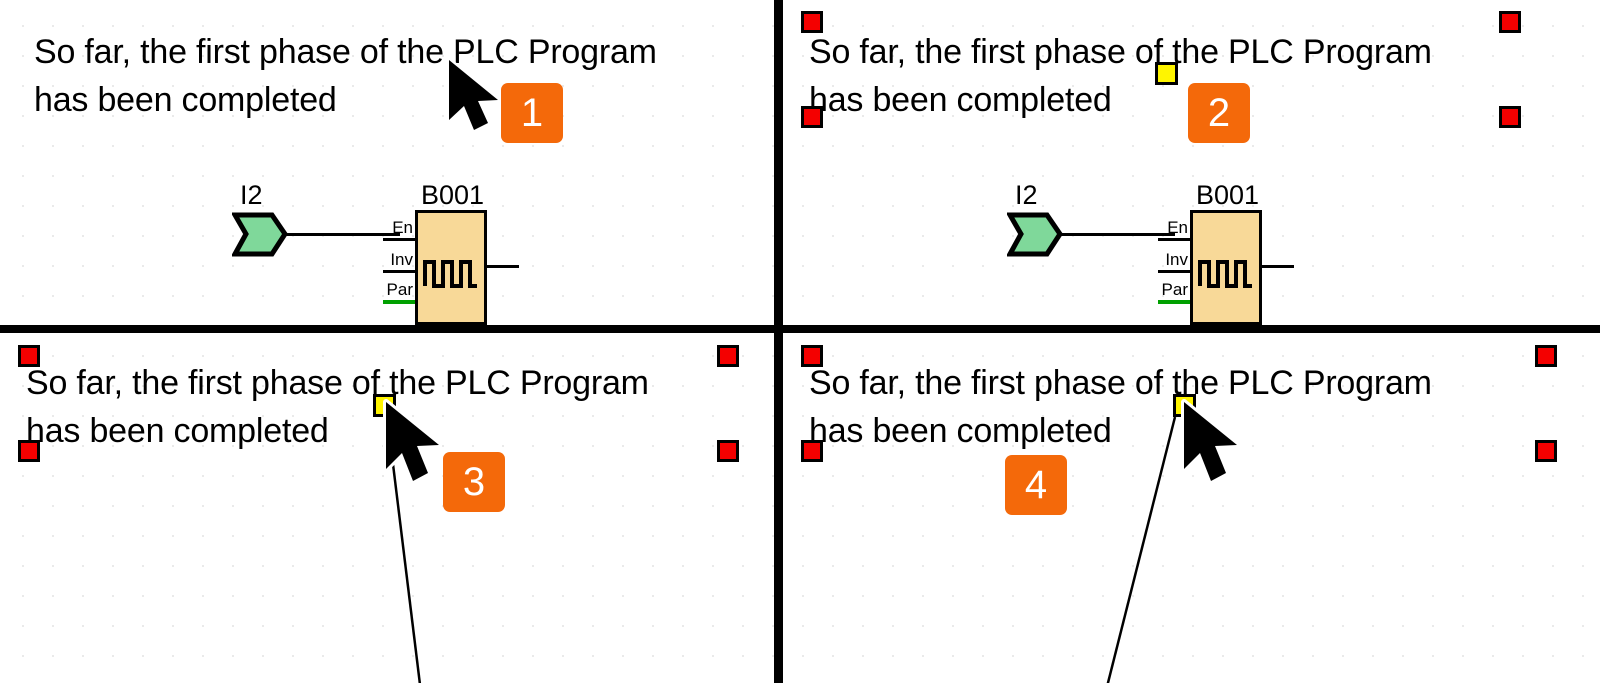  Describe the element at coordinates (1219, 113) in the screenshot. I see `step-badge-2: 2` at that location.